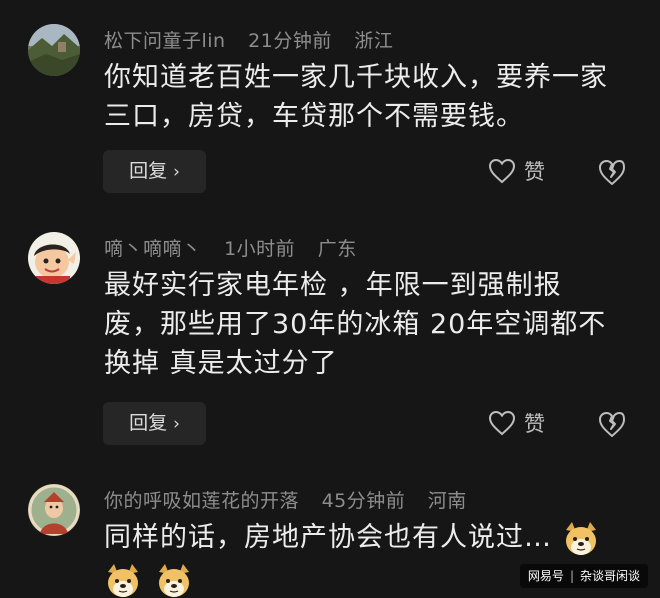  Describe the element at coordinates (221, 363) in the screenshot. I see `comment-line: 换掉 真是太过分了` at that location.